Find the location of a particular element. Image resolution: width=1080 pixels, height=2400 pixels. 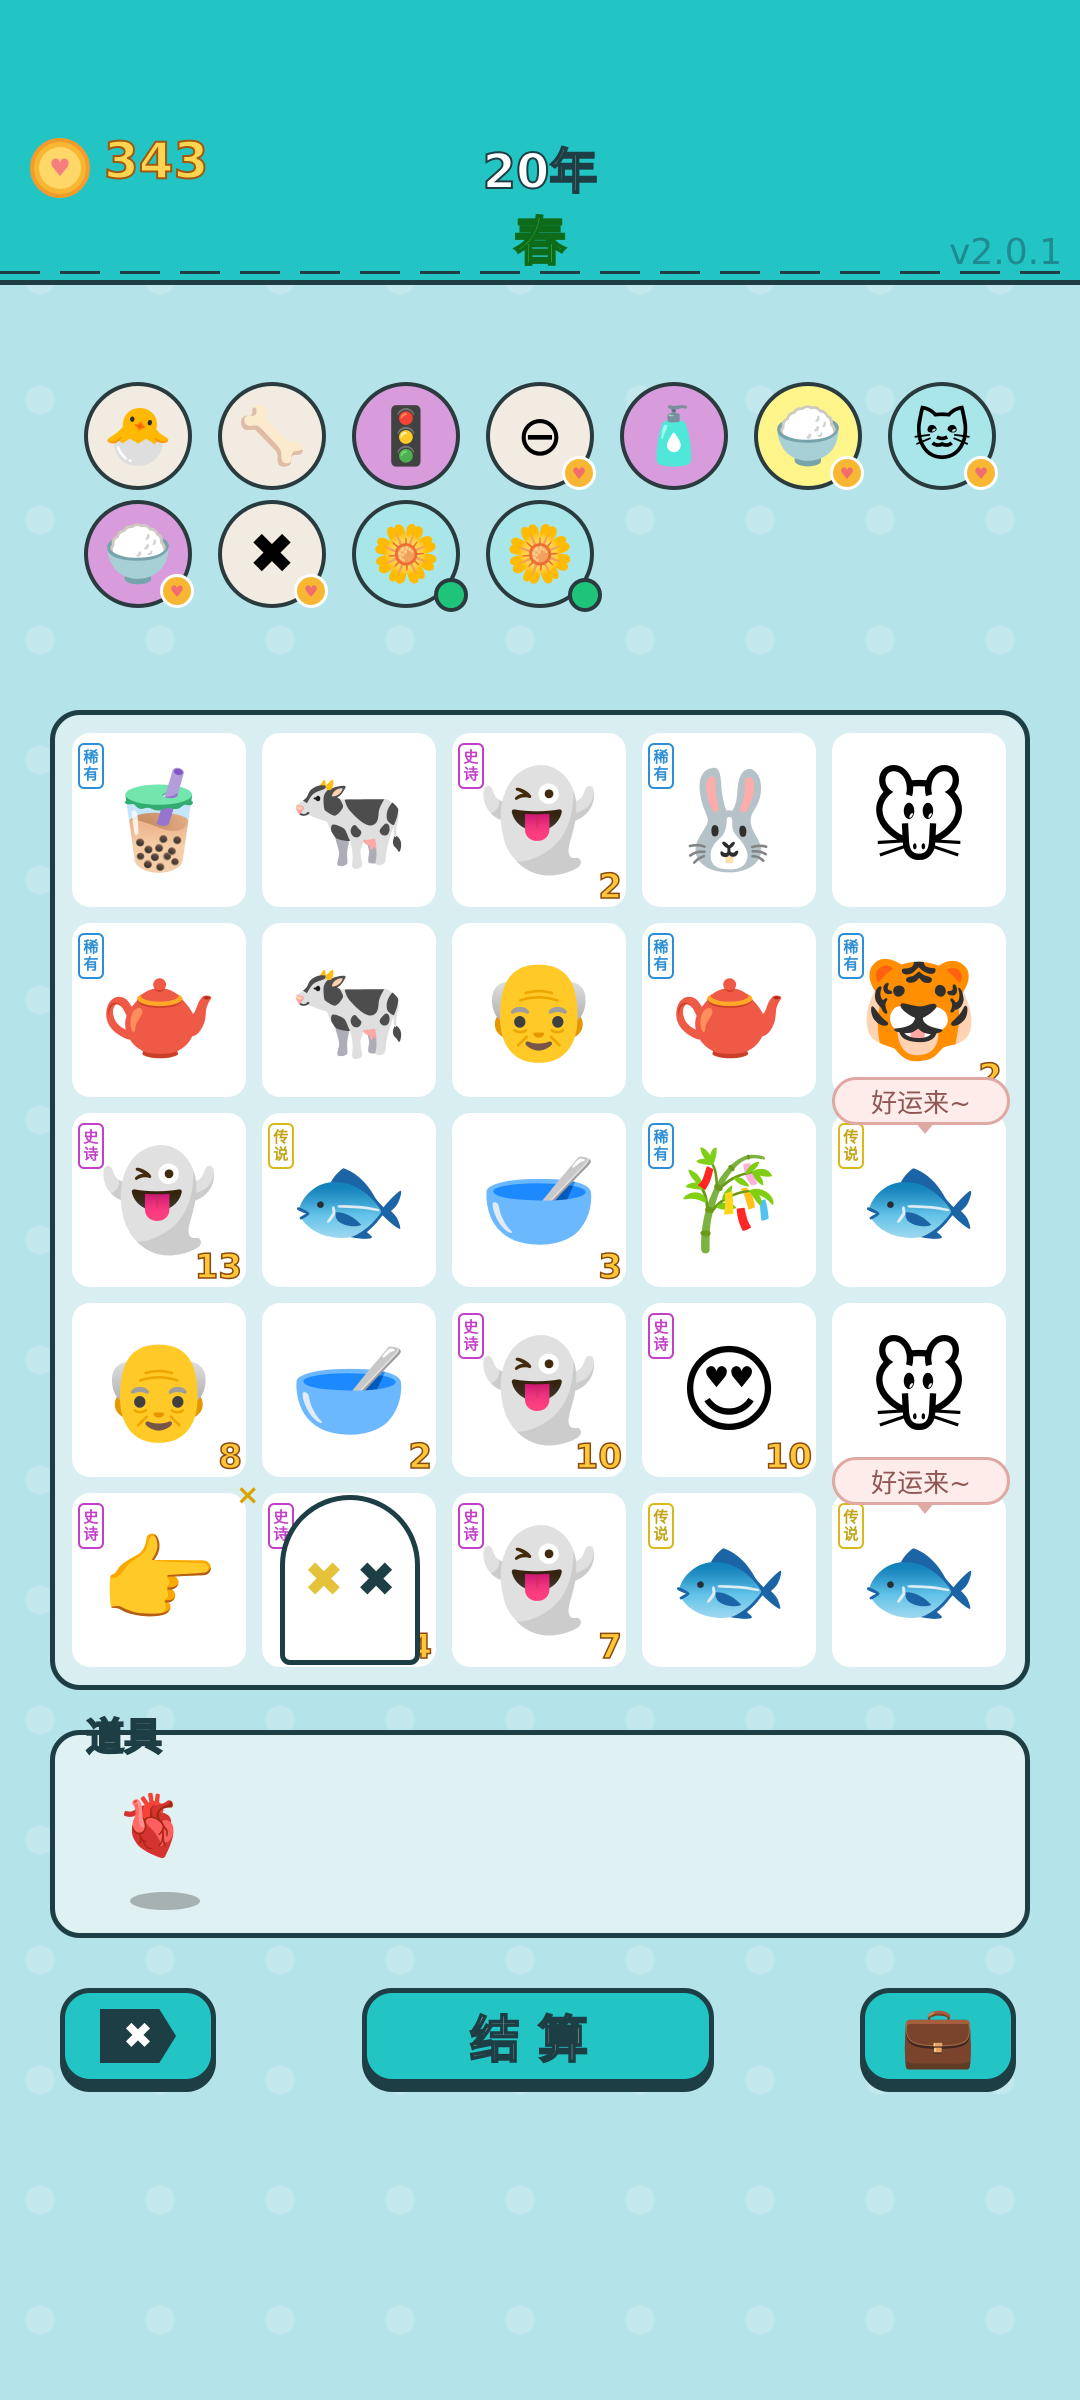

remove-symbol-button: ✖ is located at coordinates (138, 2036).